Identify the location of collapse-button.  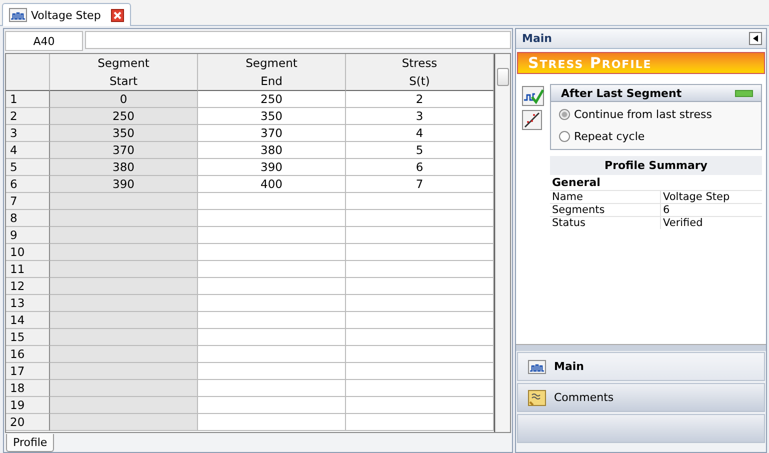
(755, 38).